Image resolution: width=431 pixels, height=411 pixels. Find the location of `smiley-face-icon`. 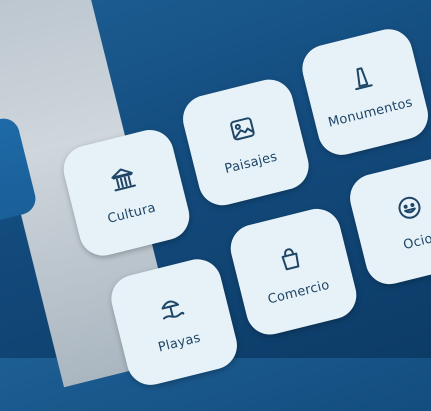

smiley-face-icon is located at coordinates (409, 209).